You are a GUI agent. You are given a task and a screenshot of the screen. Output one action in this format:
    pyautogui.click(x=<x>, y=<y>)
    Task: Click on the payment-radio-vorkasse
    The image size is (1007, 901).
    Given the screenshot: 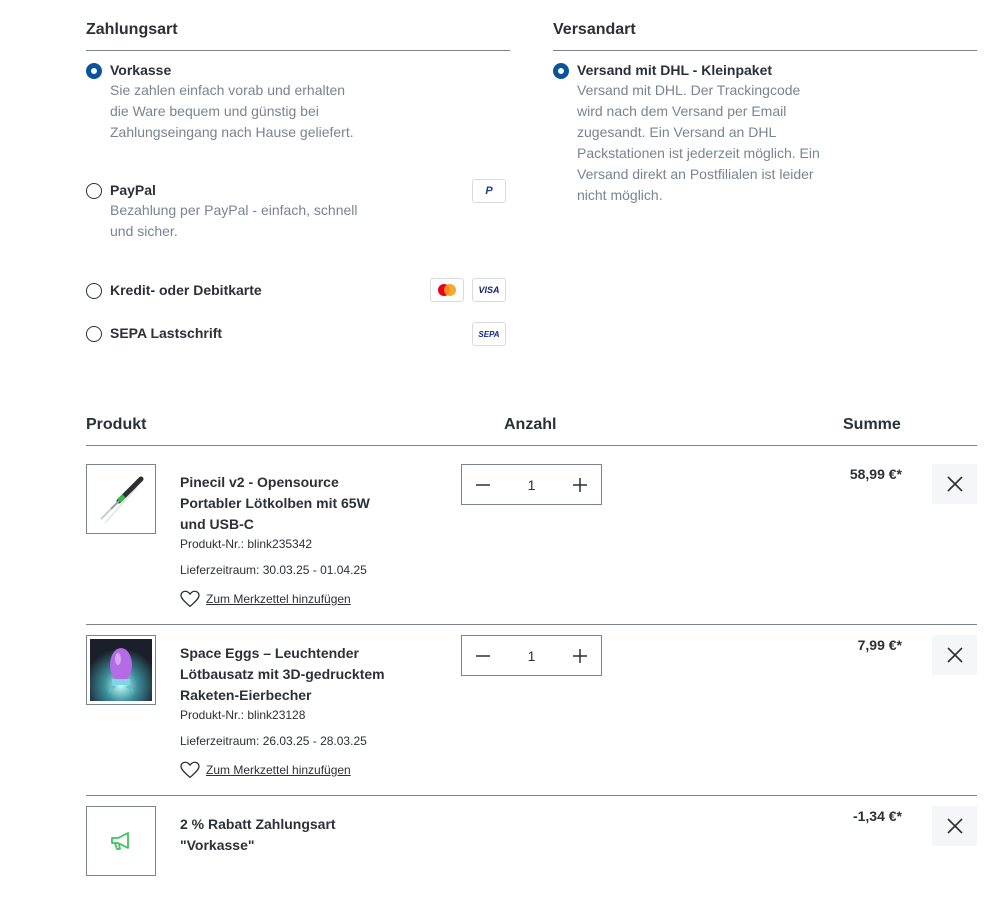 What is the action you would take?
    pyautogui.click(x=94, y=71)
    